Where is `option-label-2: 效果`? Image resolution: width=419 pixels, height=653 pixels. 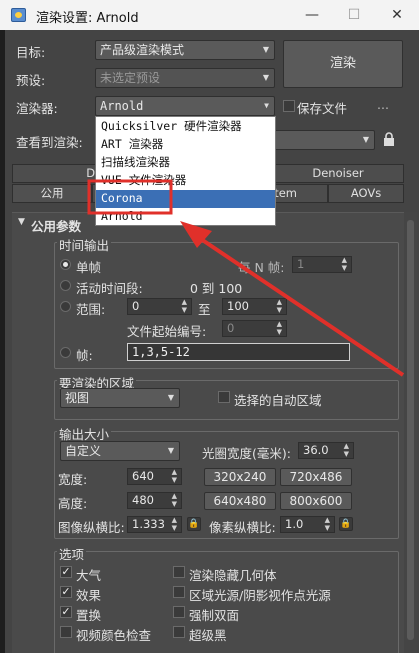 option-label-2: 效果 is located at coordinates (89, 595).